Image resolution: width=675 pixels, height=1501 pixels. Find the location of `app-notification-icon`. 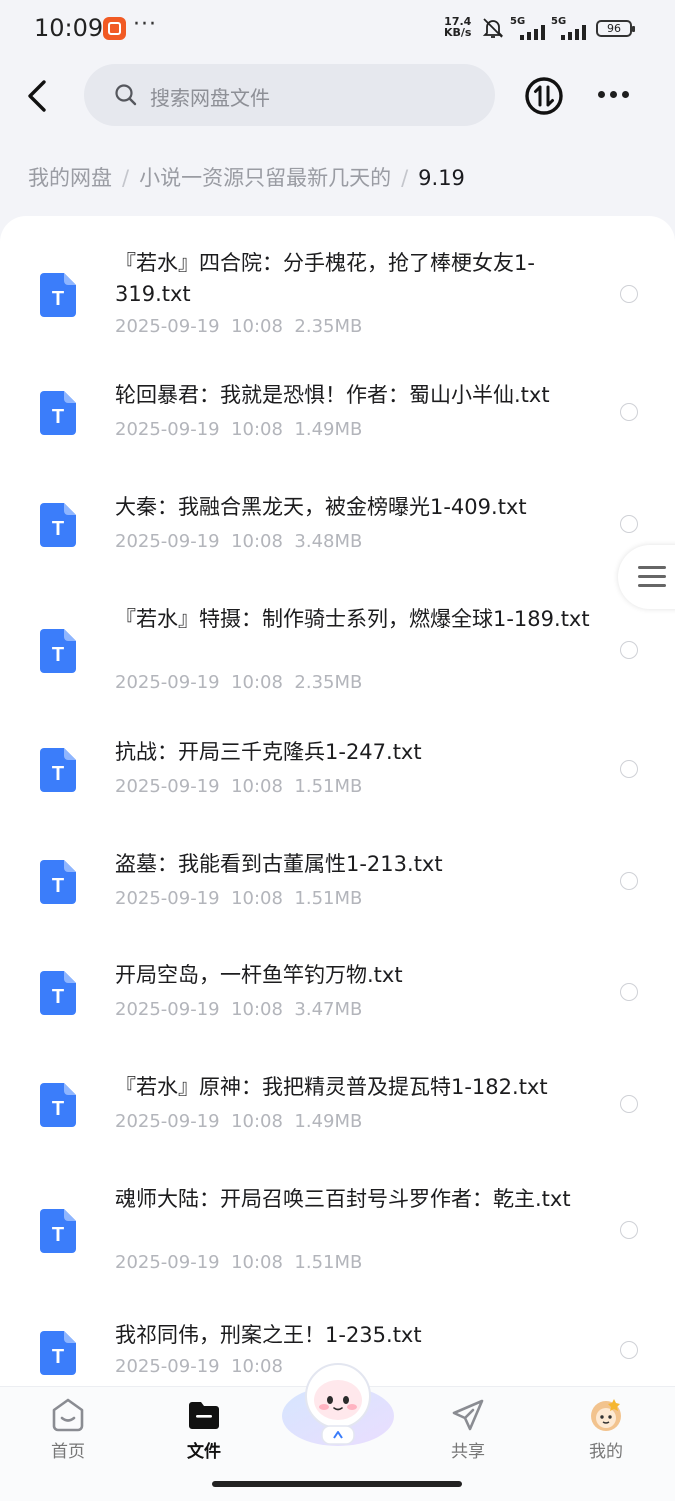

app-notification-icon is located at coordinates (114, 28).